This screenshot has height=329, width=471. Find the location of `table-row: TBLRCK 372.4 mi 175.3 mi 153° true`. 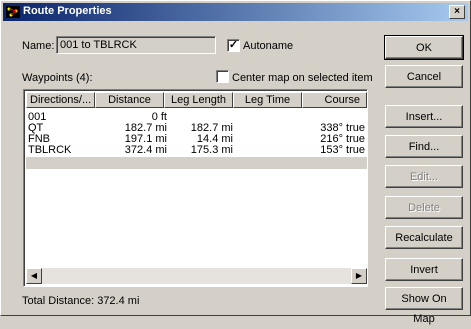

table-row: TBLRCK 372.4 mi 175.3 mi 153° true is located at coordinates (196, 150).